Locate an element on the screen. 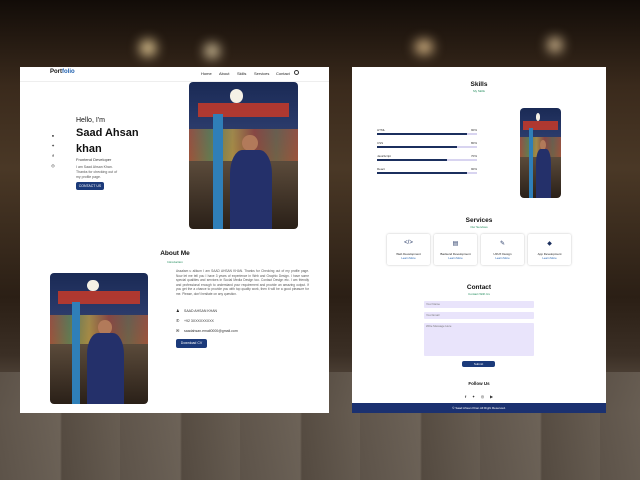  github-icon: ● is located at coordinates (53, 136).